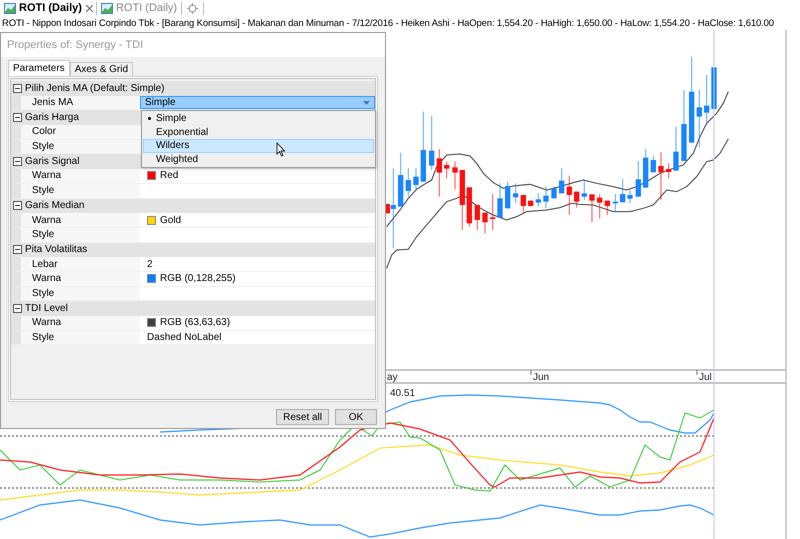 The image size is (800, 539). Describe the element at coordinates (167, 118) in the screenshot. I see `option-label: Simple` at that location.